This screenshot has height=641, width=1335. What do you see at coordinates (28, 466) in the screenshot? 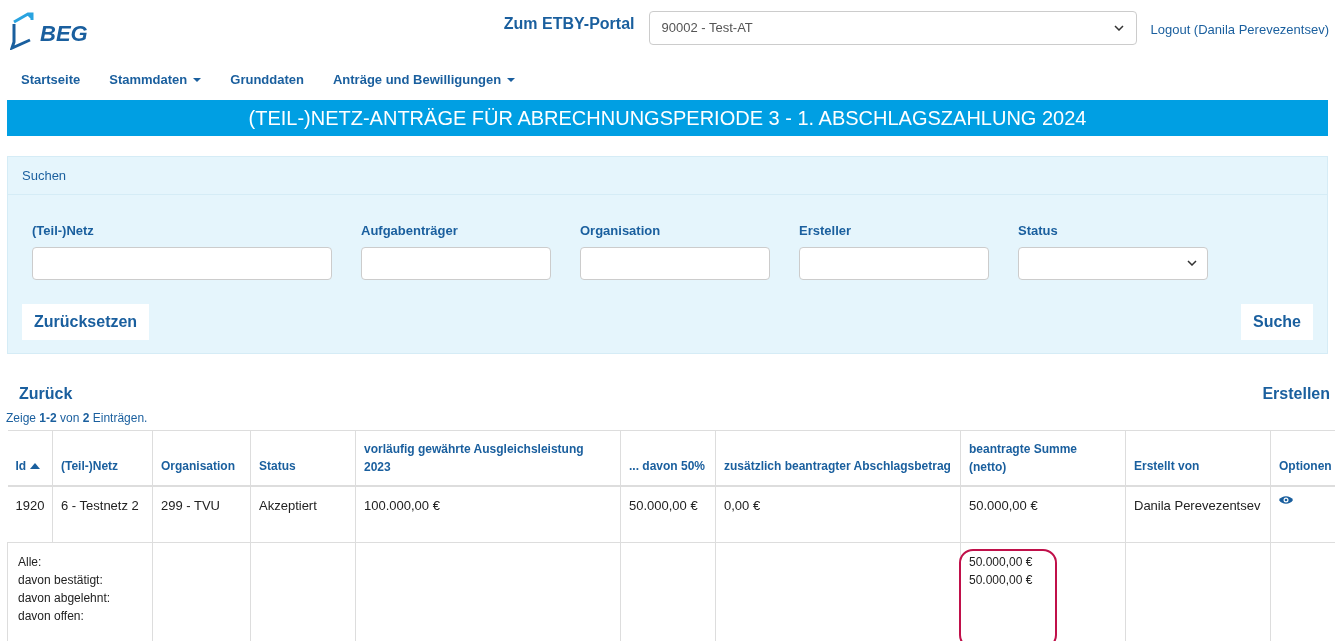
I see `column-header: Id` at bounding box center [28, 466].